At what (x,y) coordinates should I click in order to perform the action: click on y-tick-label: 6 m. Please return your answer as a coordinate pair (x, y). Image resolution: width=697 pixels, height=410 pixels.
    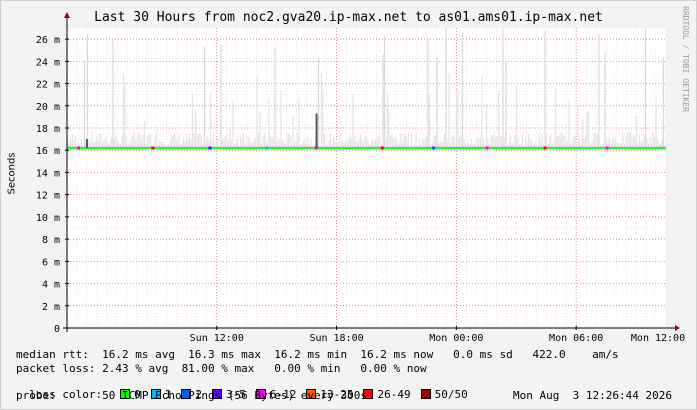
    Looking at the image, I should click on (51, 262).